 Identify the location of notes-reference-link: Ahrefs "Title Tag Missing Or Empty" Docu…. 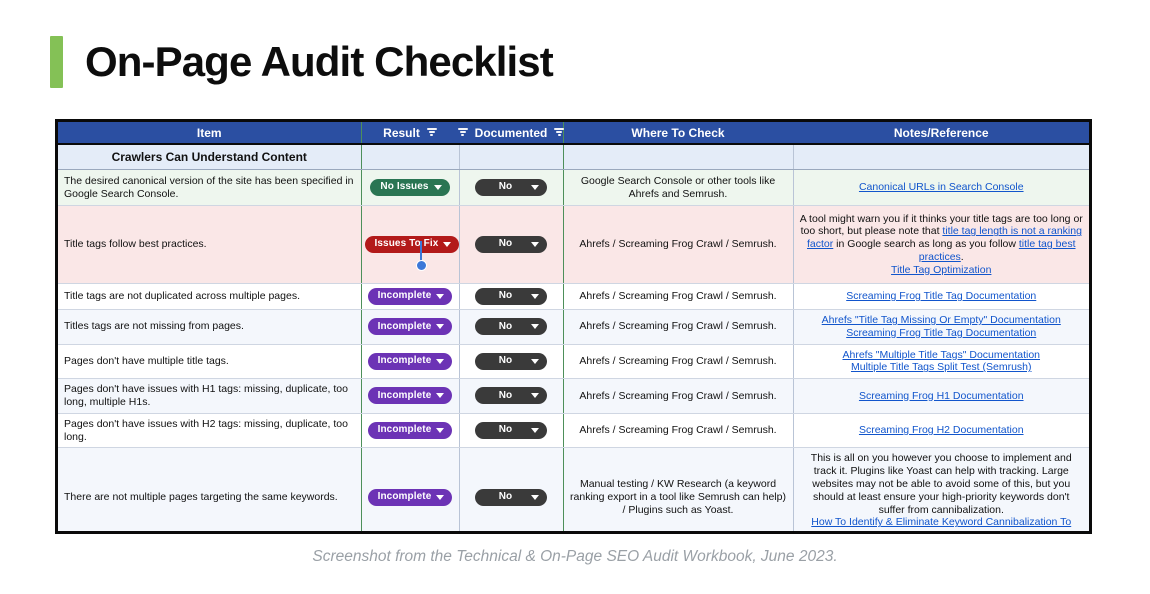
(942, 320).